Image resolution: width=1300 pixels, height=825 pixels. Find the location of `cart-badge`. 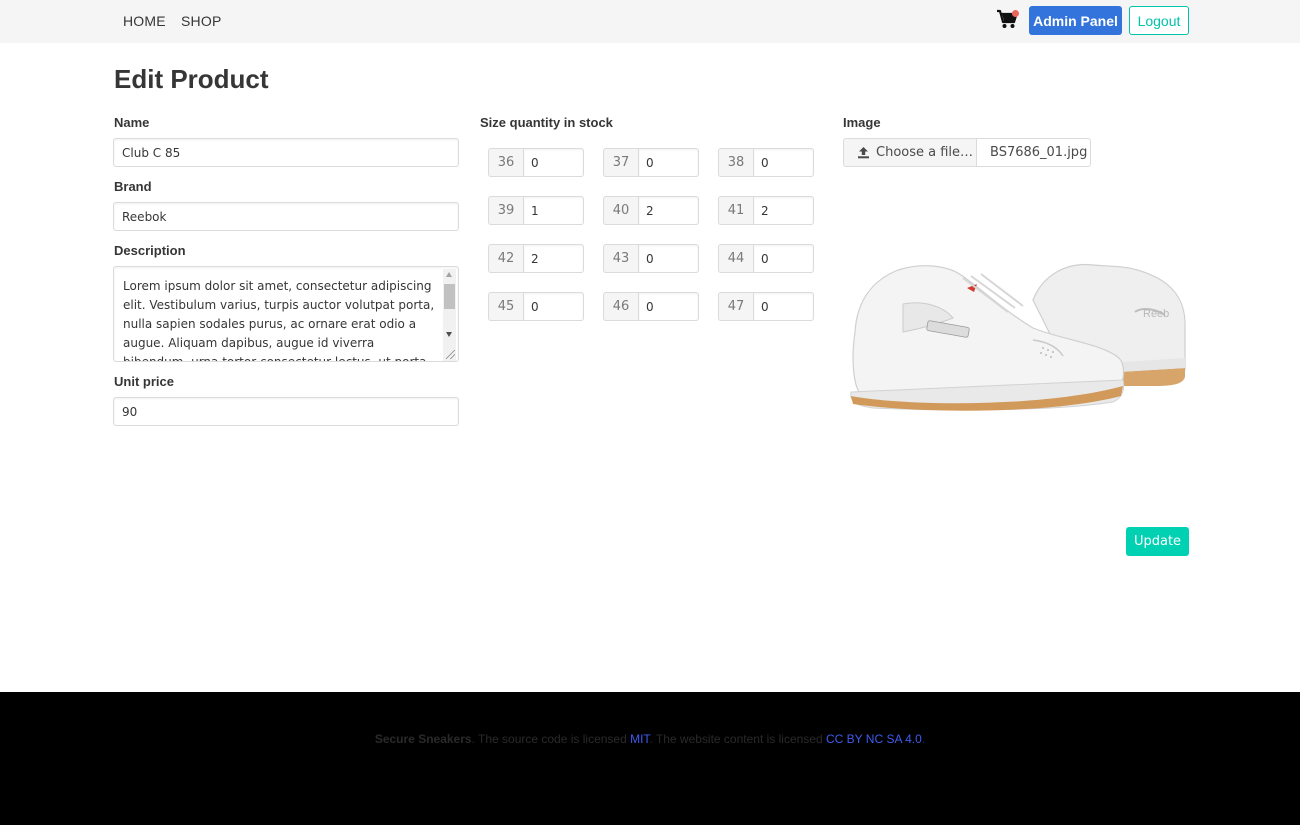

cart-badge is located at coordinates (1015, 13).